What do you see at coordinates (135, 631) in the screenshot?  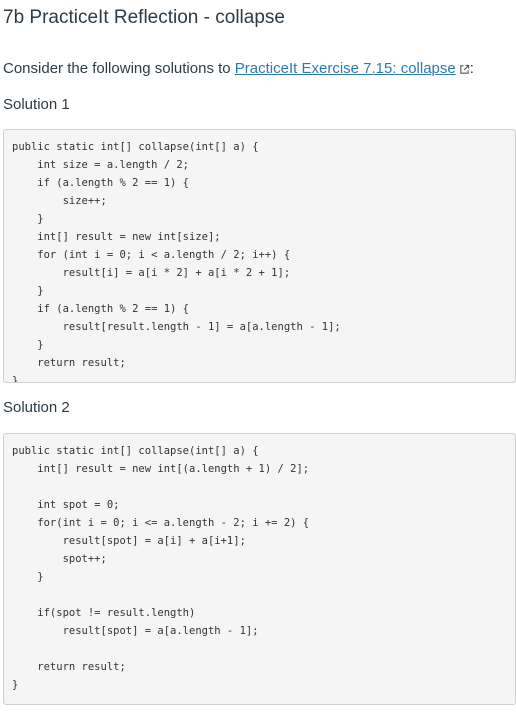 I see `code-line: result[spot] = a[a.length - 1];` at bounding box center [135, 631].